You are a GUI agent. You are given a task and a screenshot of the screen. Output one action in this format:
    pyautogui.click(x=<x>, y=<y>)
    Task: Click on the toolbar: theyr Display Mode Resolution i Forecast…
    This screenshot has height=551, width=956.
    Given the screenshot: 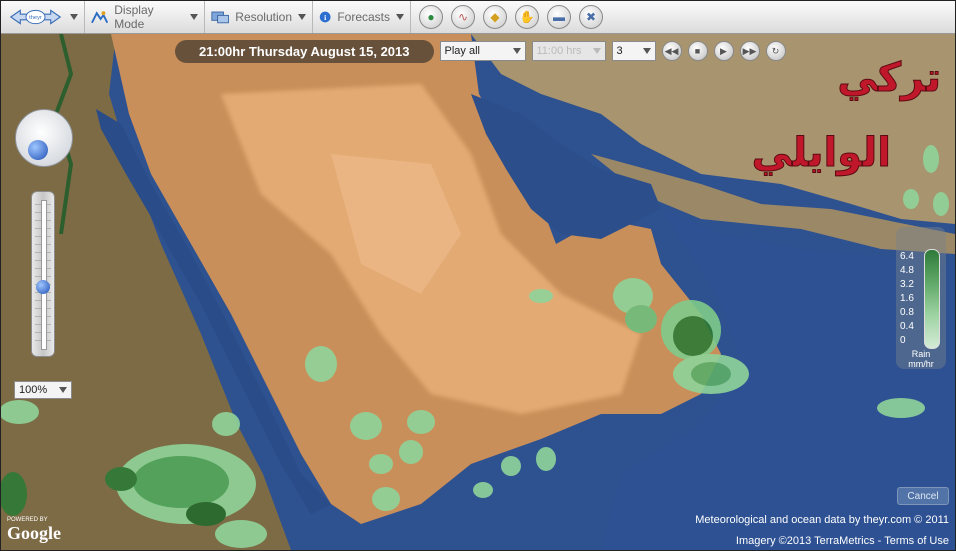 What is the action you would take?
    pyautogui.click(x=478, y=17)
    